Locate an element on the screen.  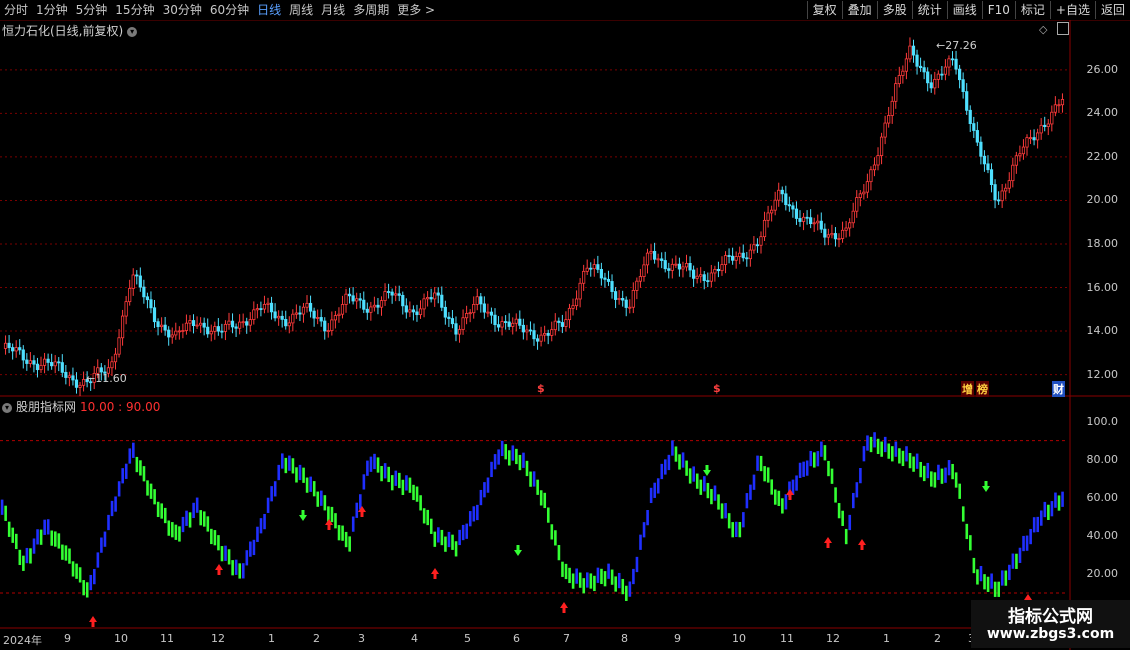
date-axis-label: 11 is located at coordinates (787, 638).